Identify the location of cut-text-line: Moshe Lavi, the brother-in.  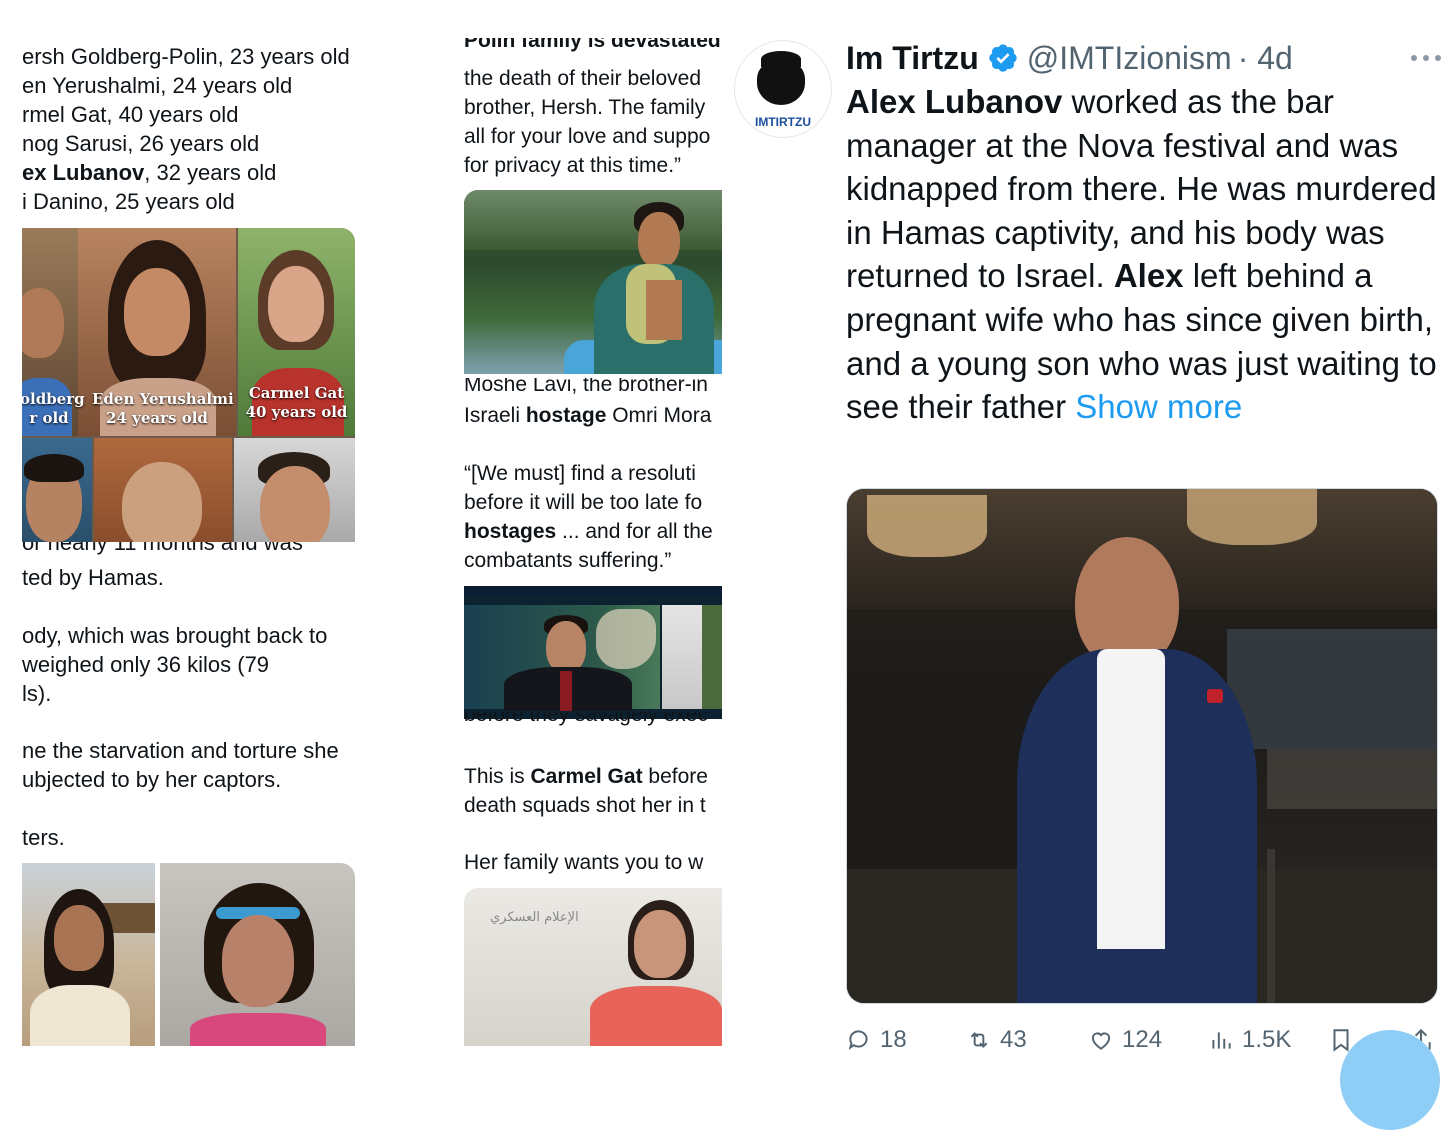
(586, 387).